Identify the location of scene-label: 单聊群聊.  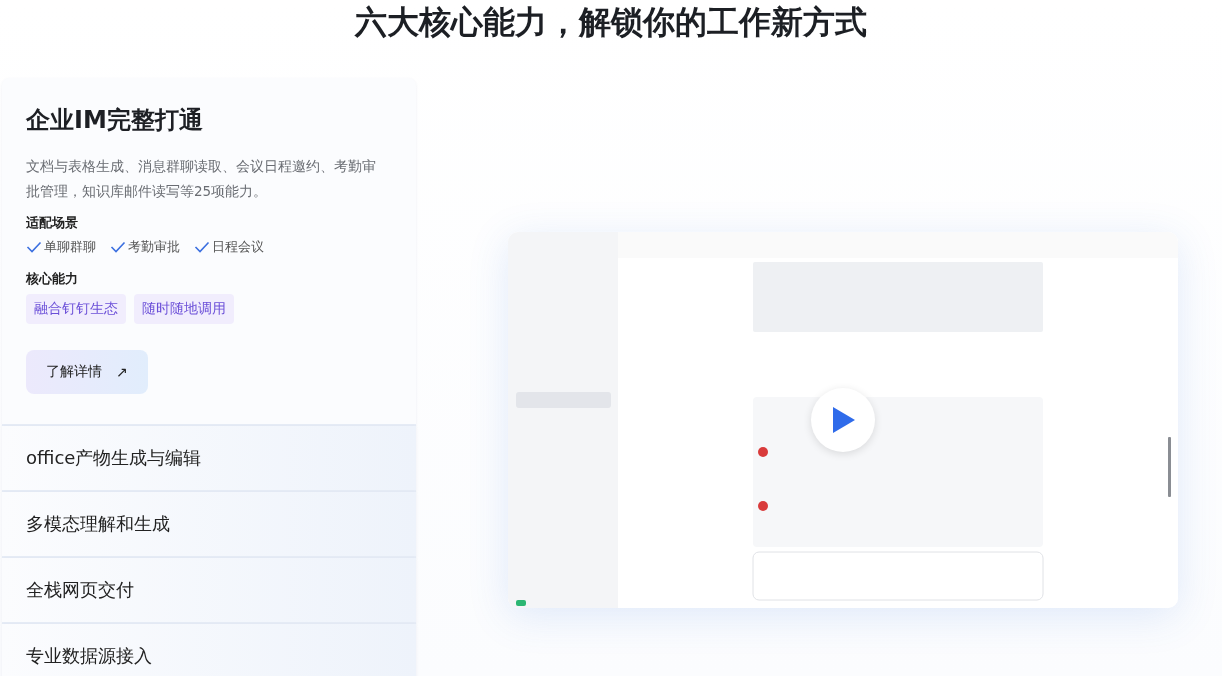
(70, 247).